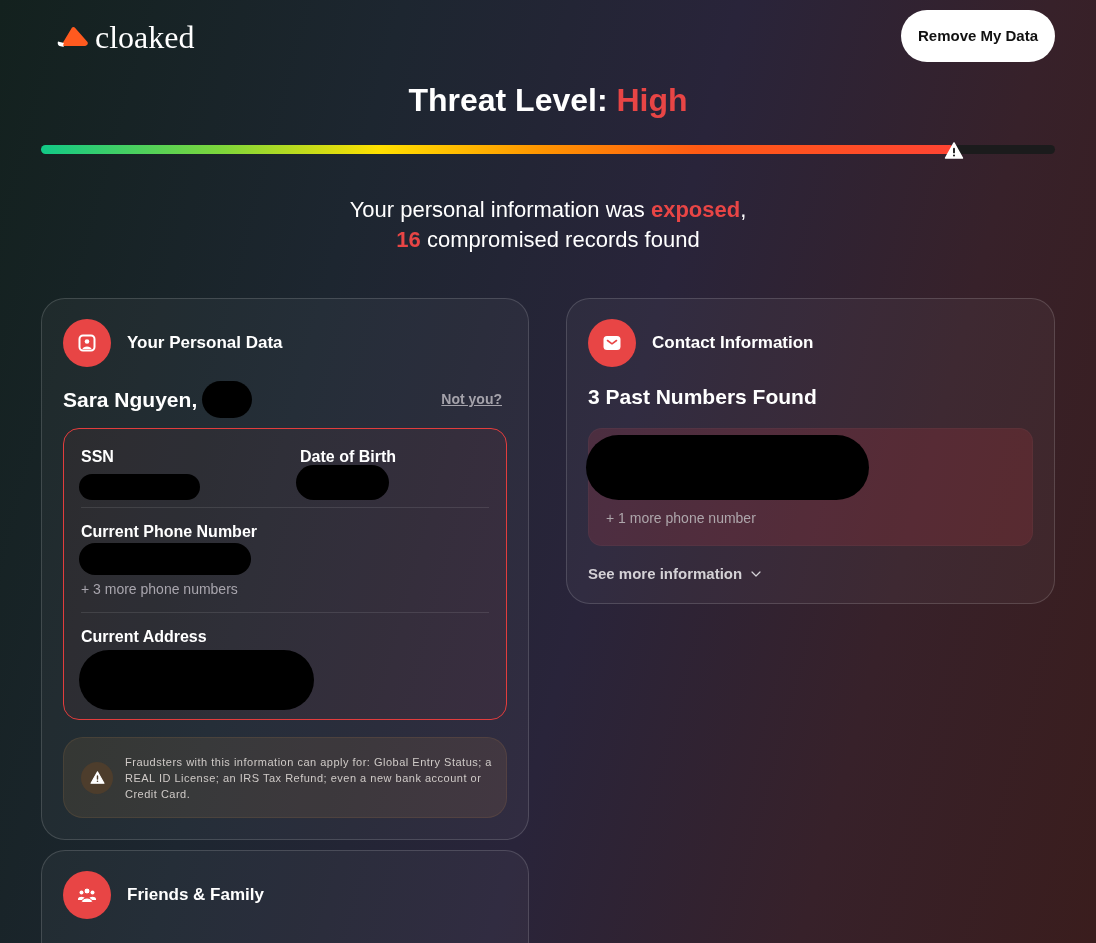 This screenshot has height=943, width=1096. I want to click on warning-icon, so click(97, 777).